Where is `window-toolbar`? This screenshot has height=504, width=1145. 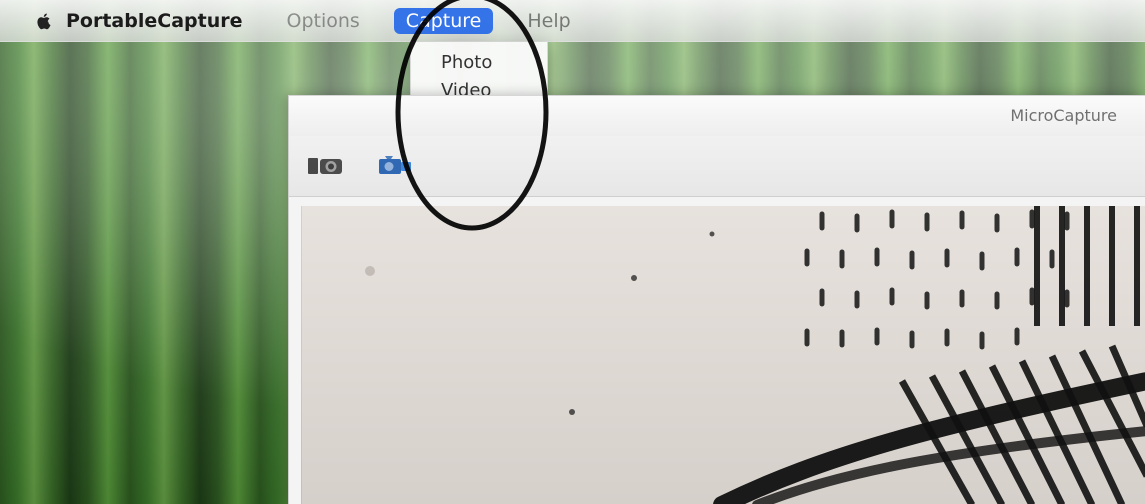
window-toolbar is located at coordinates (717, 166).